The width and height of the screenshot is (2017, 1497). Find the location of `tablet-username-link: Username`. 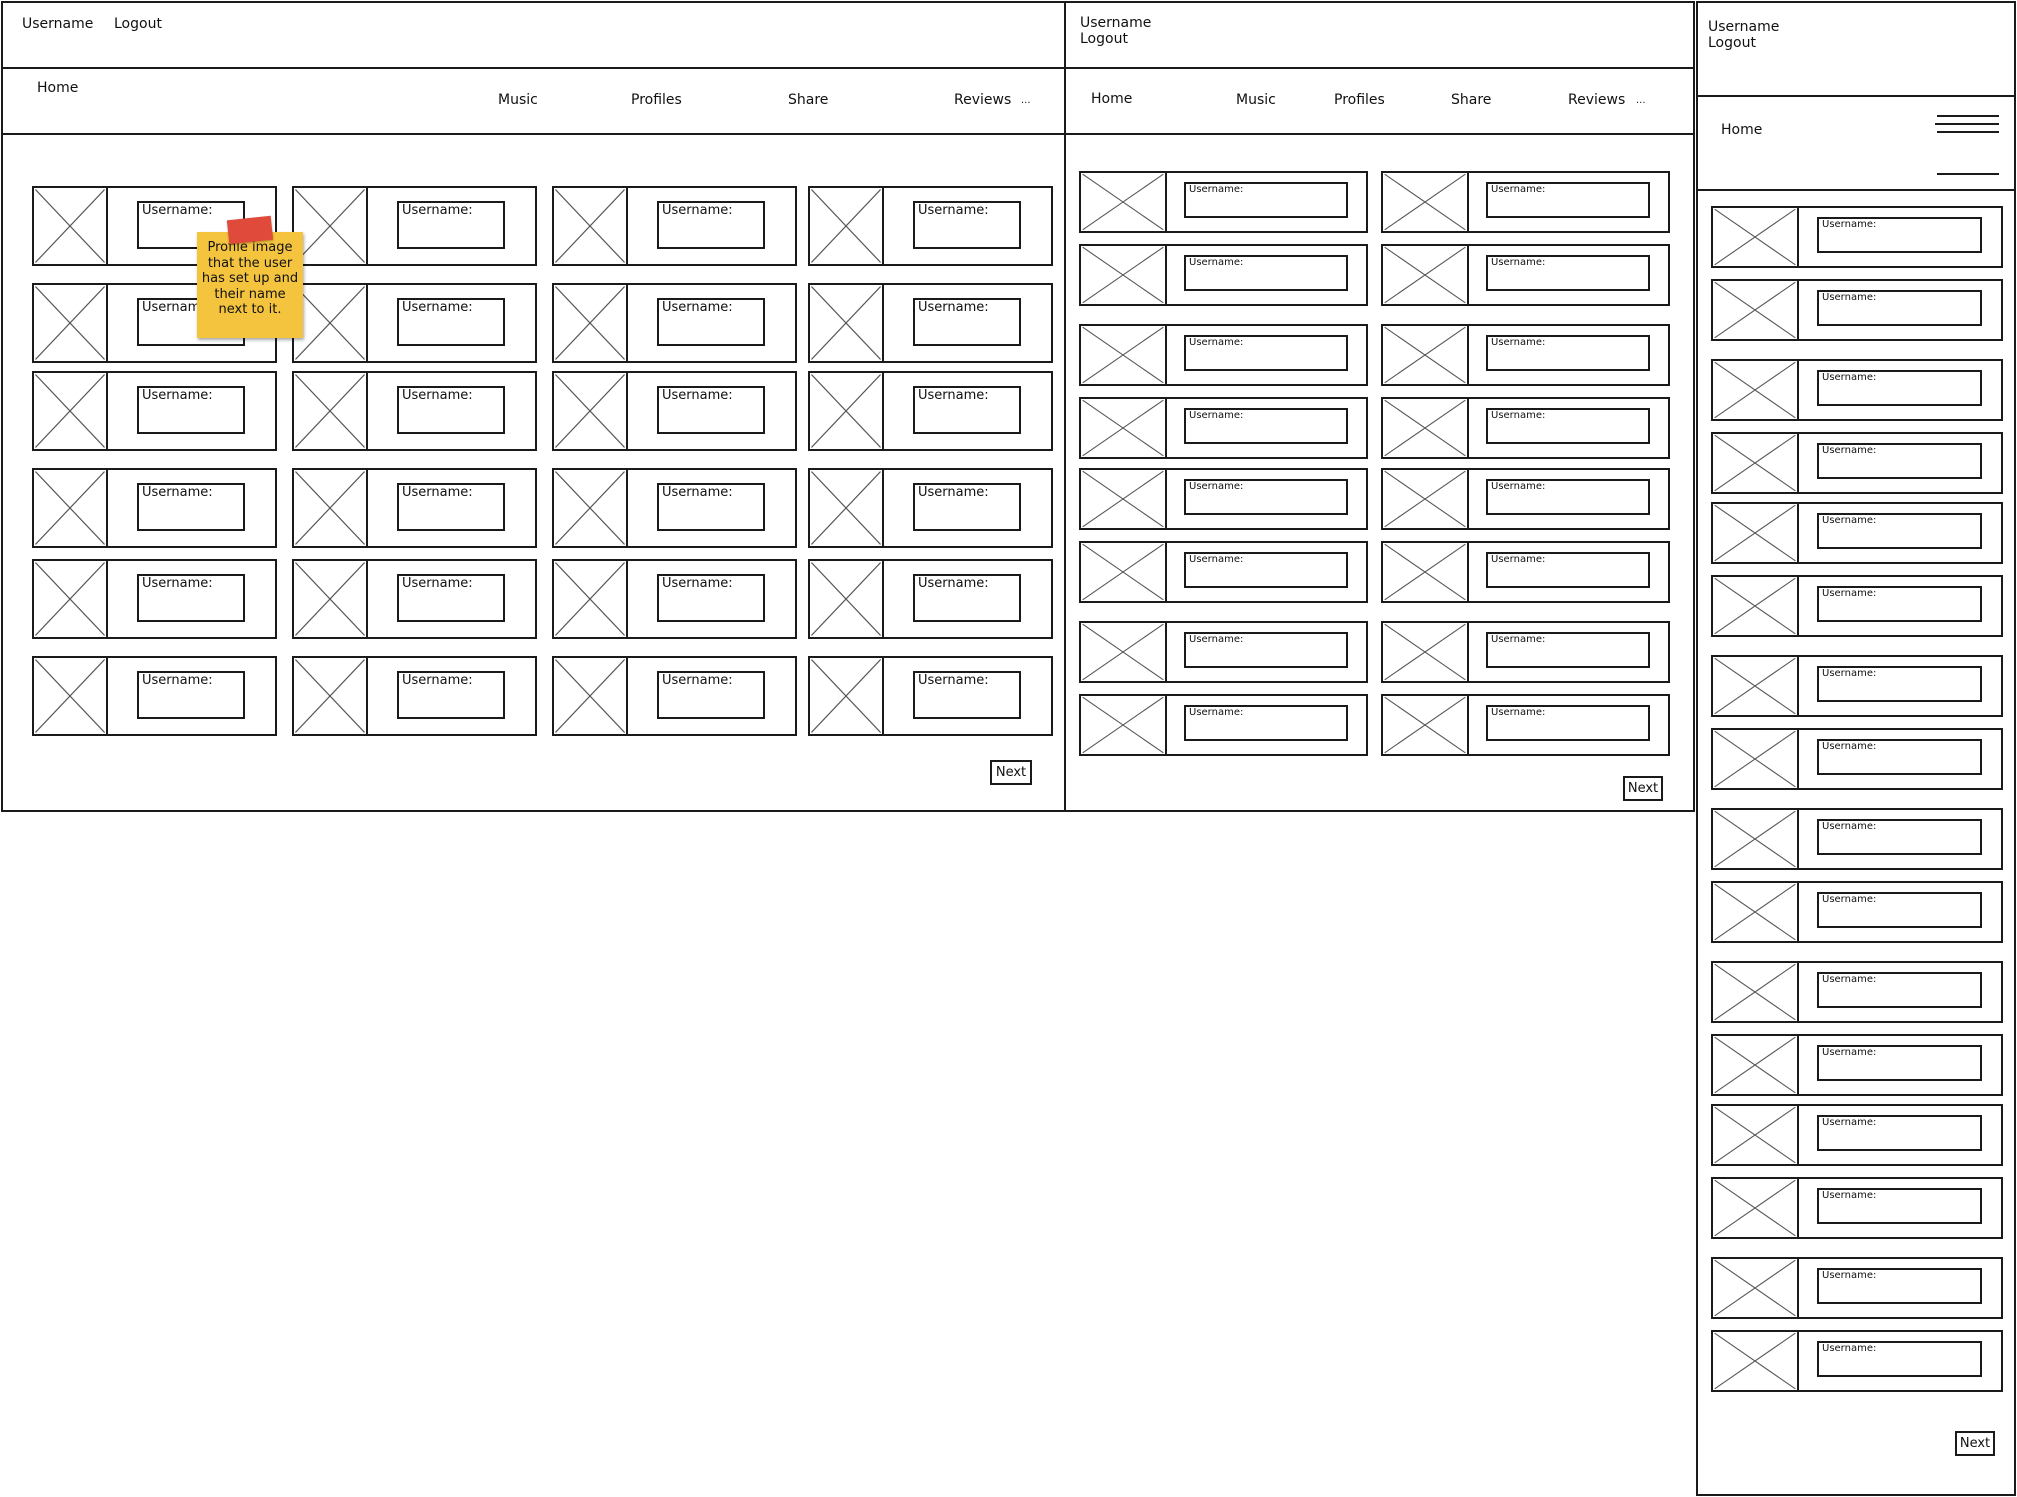

tablet-username-link: Username is located at coordinates (1115, 23).